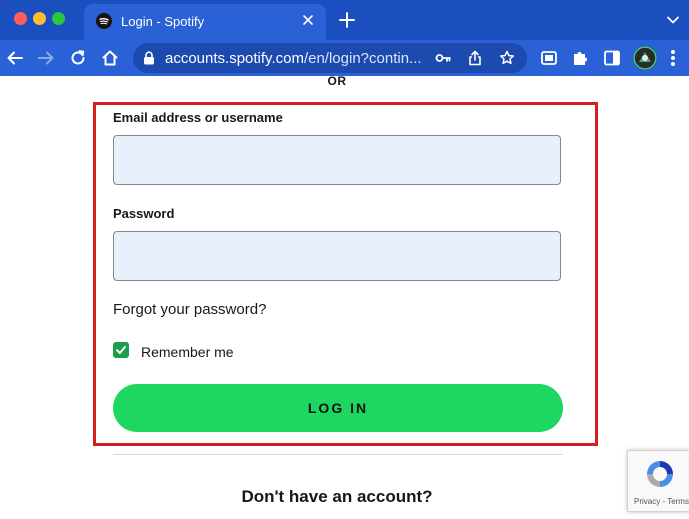 The width and height of the screenshot is (689, 519). Describe the element at coordinates (149, 58) in the screenshot. I see `lock-icon` at that location.